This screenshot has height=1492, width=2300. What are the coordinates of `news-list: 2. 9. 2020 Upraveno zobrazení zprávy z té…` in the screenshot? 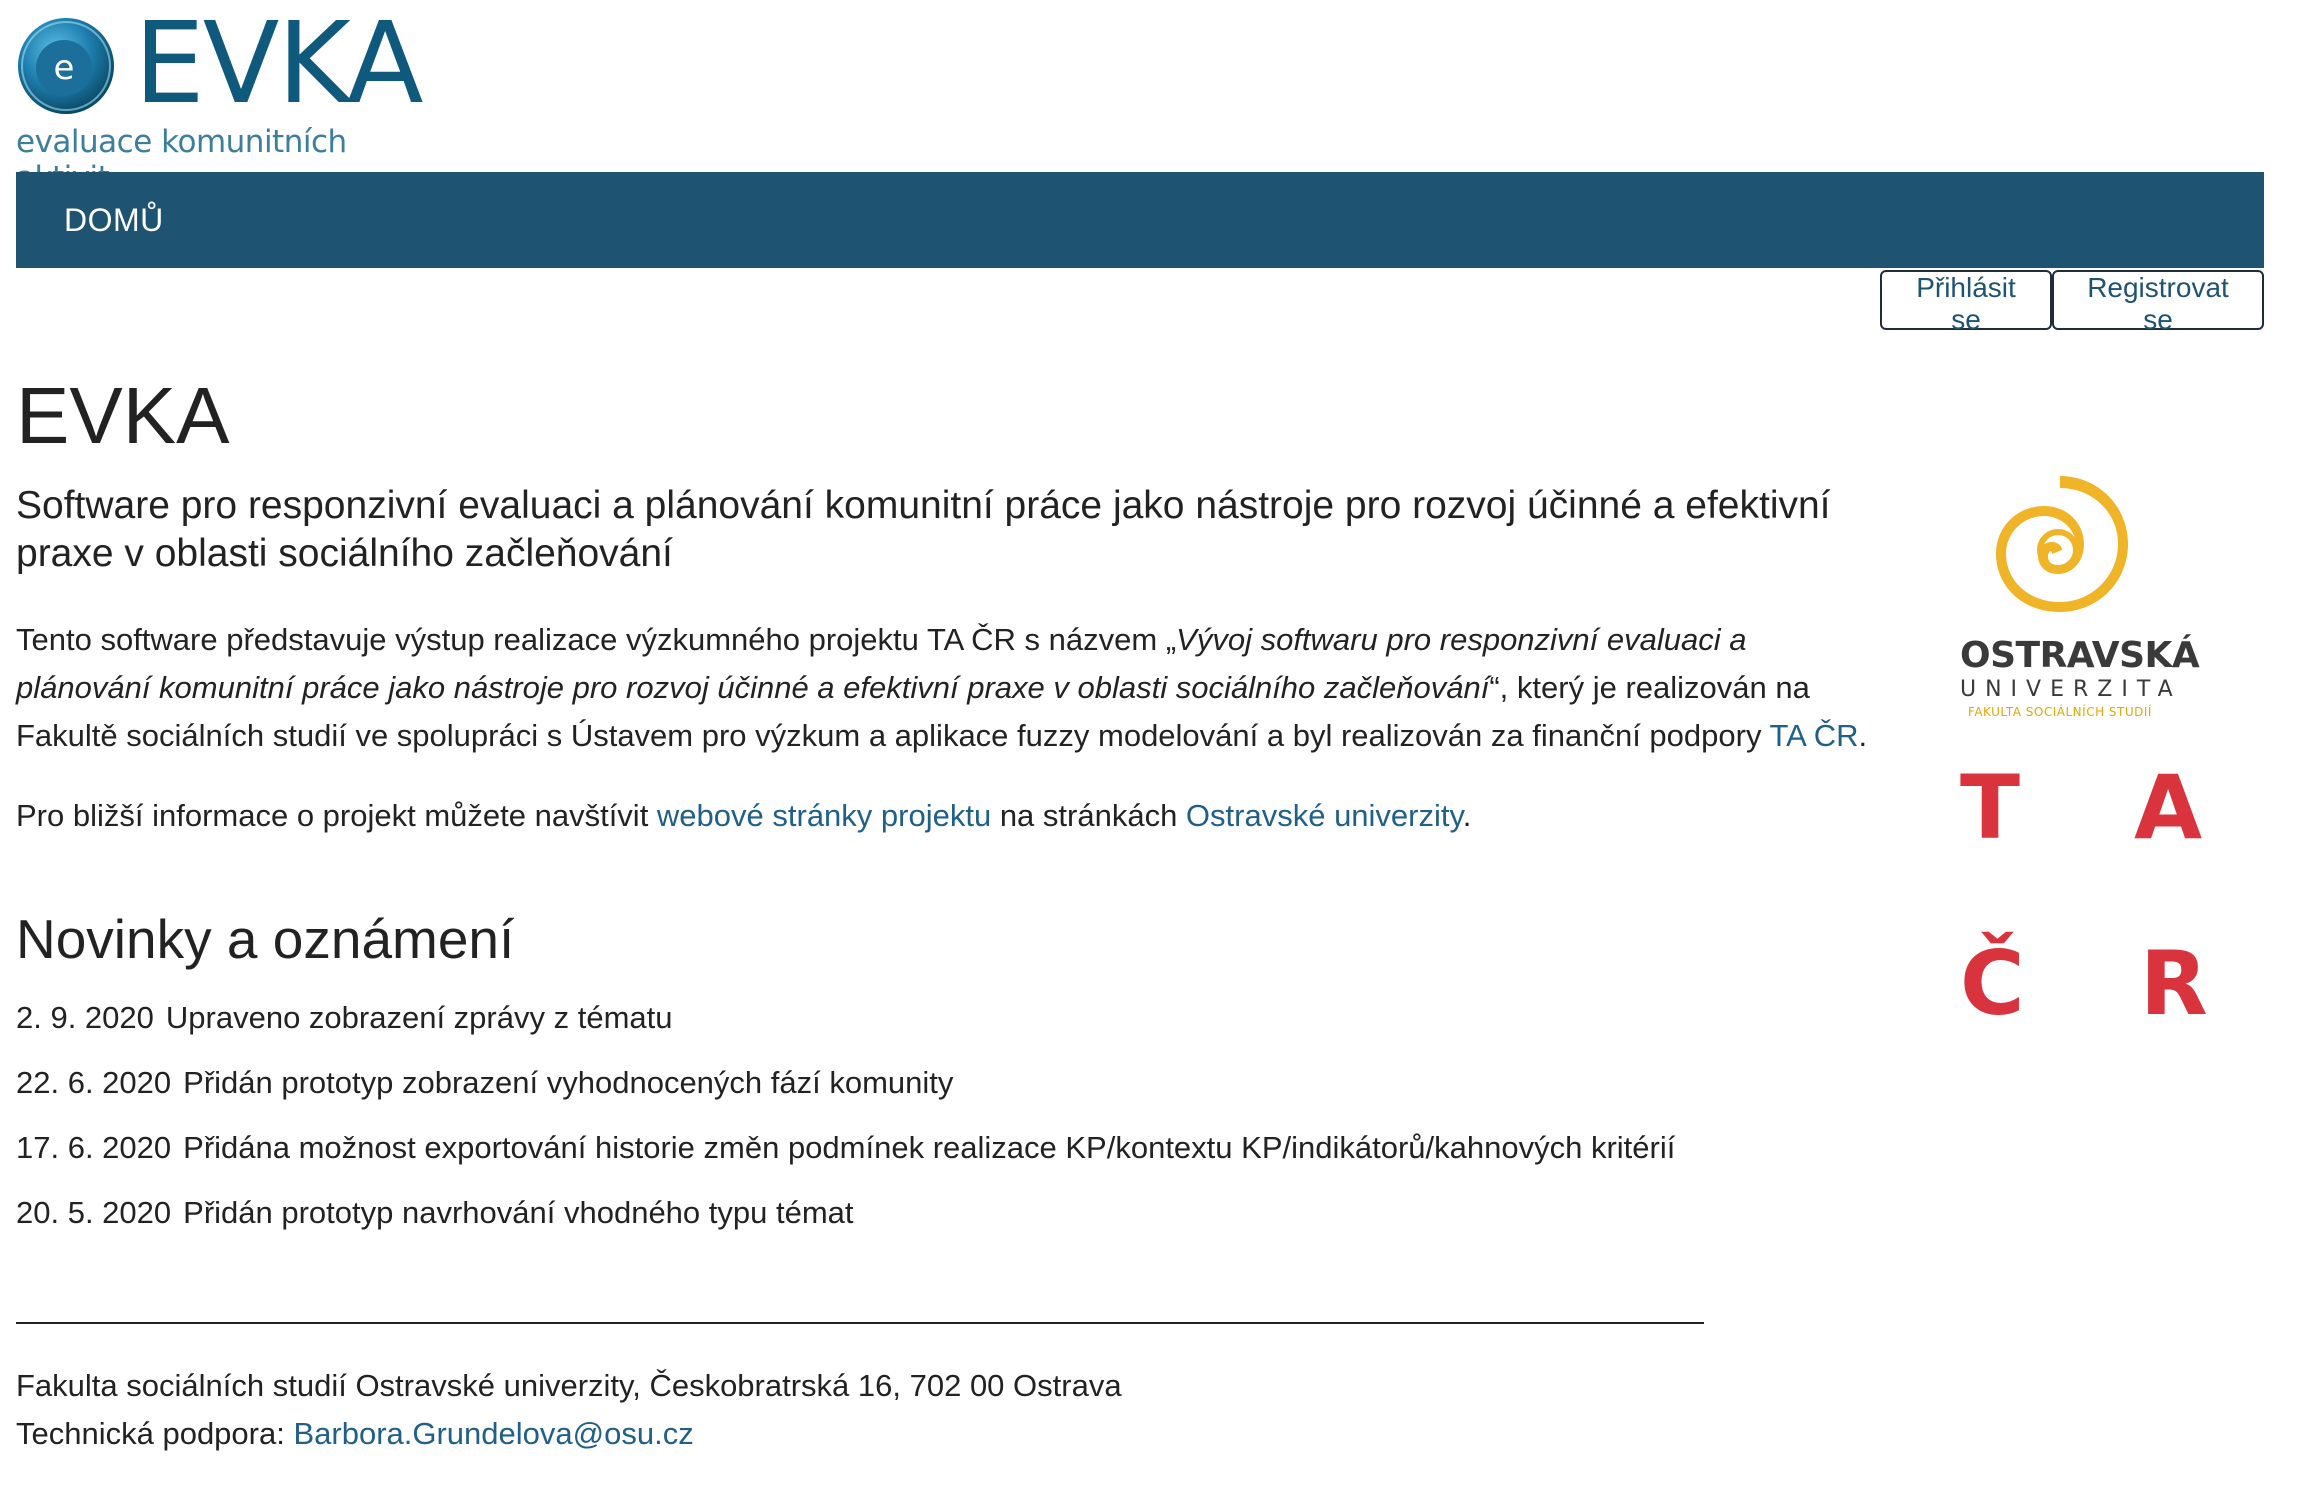 It's located at (946, 1115).